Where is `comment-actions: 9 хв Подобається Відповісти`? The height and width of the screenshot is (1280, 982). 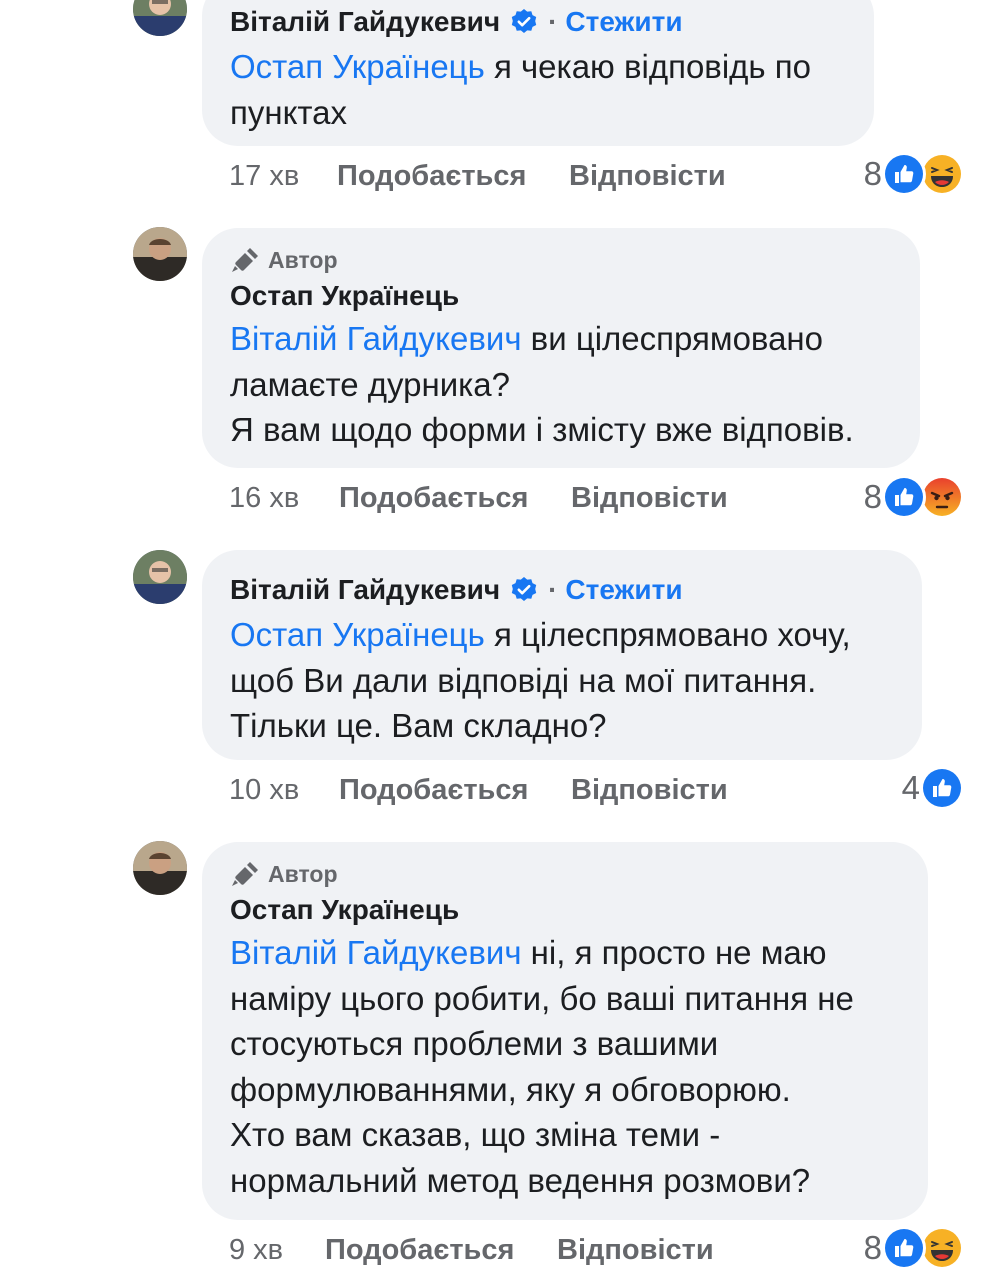
comment-actions: 9 хв Подобається Відповісти is located at coordinates (599, 1250).